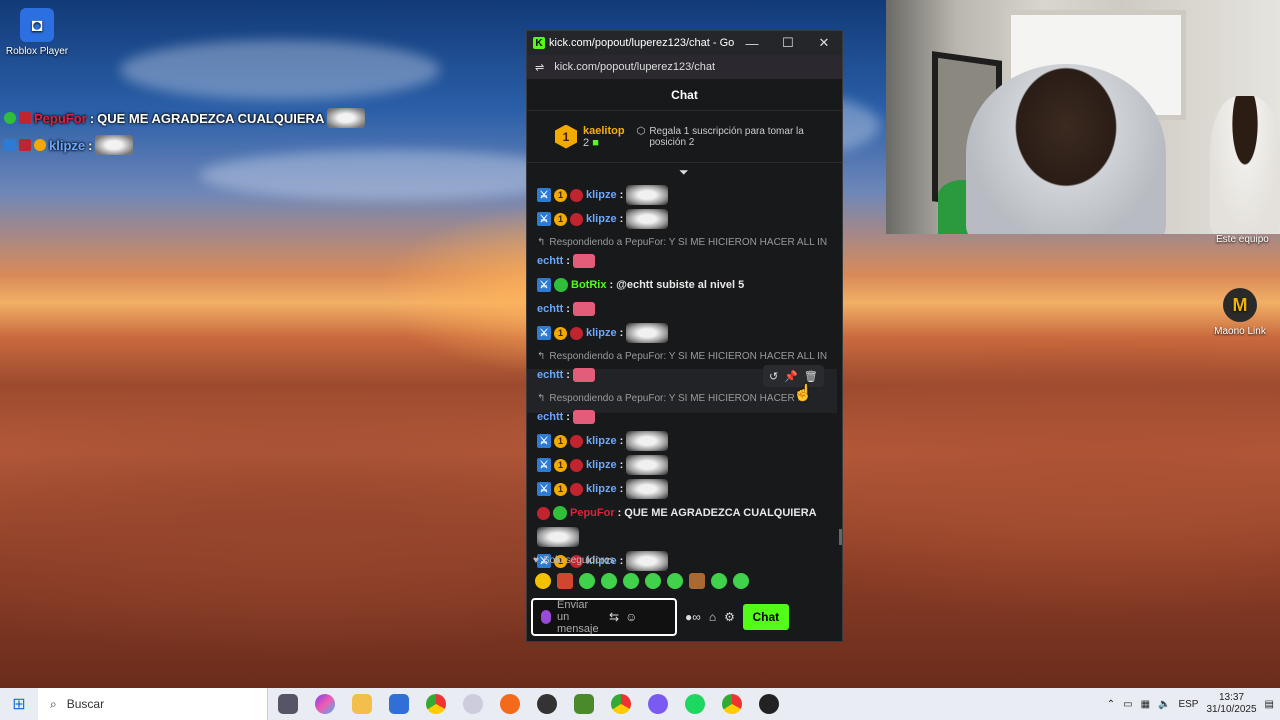 The height and width of the screenshot is (720, 1280). I want to click on delete-icon: 🗑, so click(811, 376).